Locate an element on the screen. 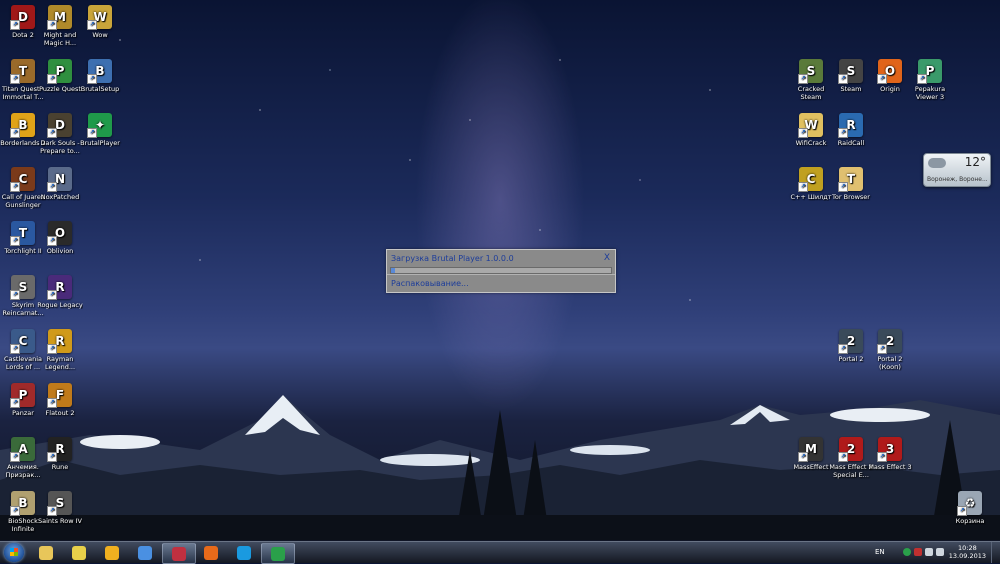 The width and height of the screenshot is (1000, 564). oblivion-icon: O ↗ is located at coordinates (59, 233).